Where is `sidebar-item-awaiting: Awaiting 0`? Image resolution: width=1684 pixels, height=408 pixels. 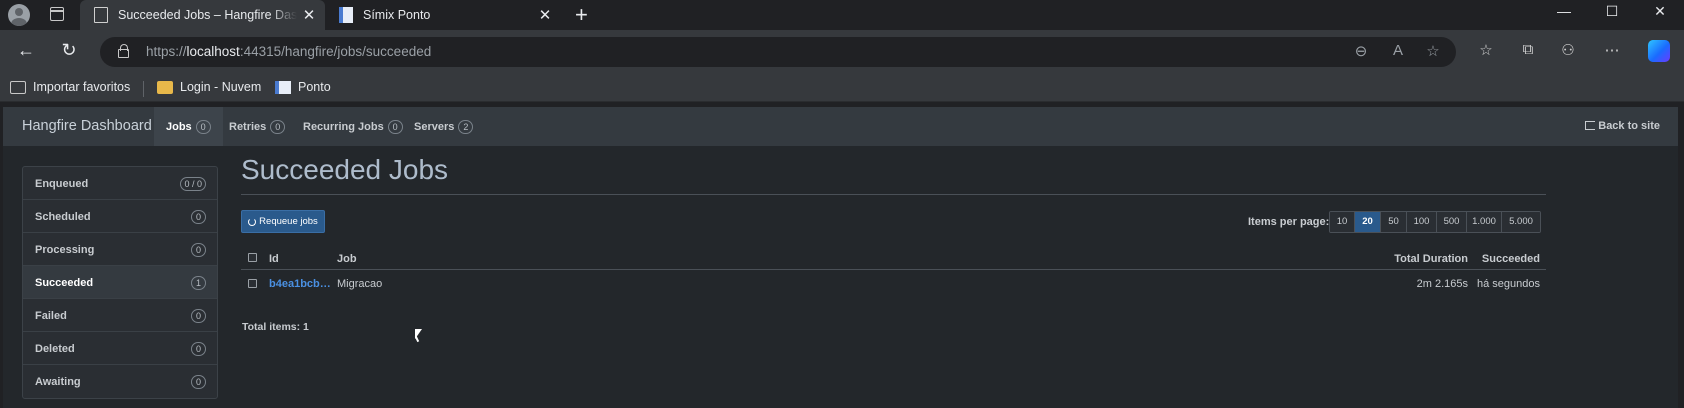 sidebar-item-awaiting: Awaiting 0 is located at coordinates (120, 381).